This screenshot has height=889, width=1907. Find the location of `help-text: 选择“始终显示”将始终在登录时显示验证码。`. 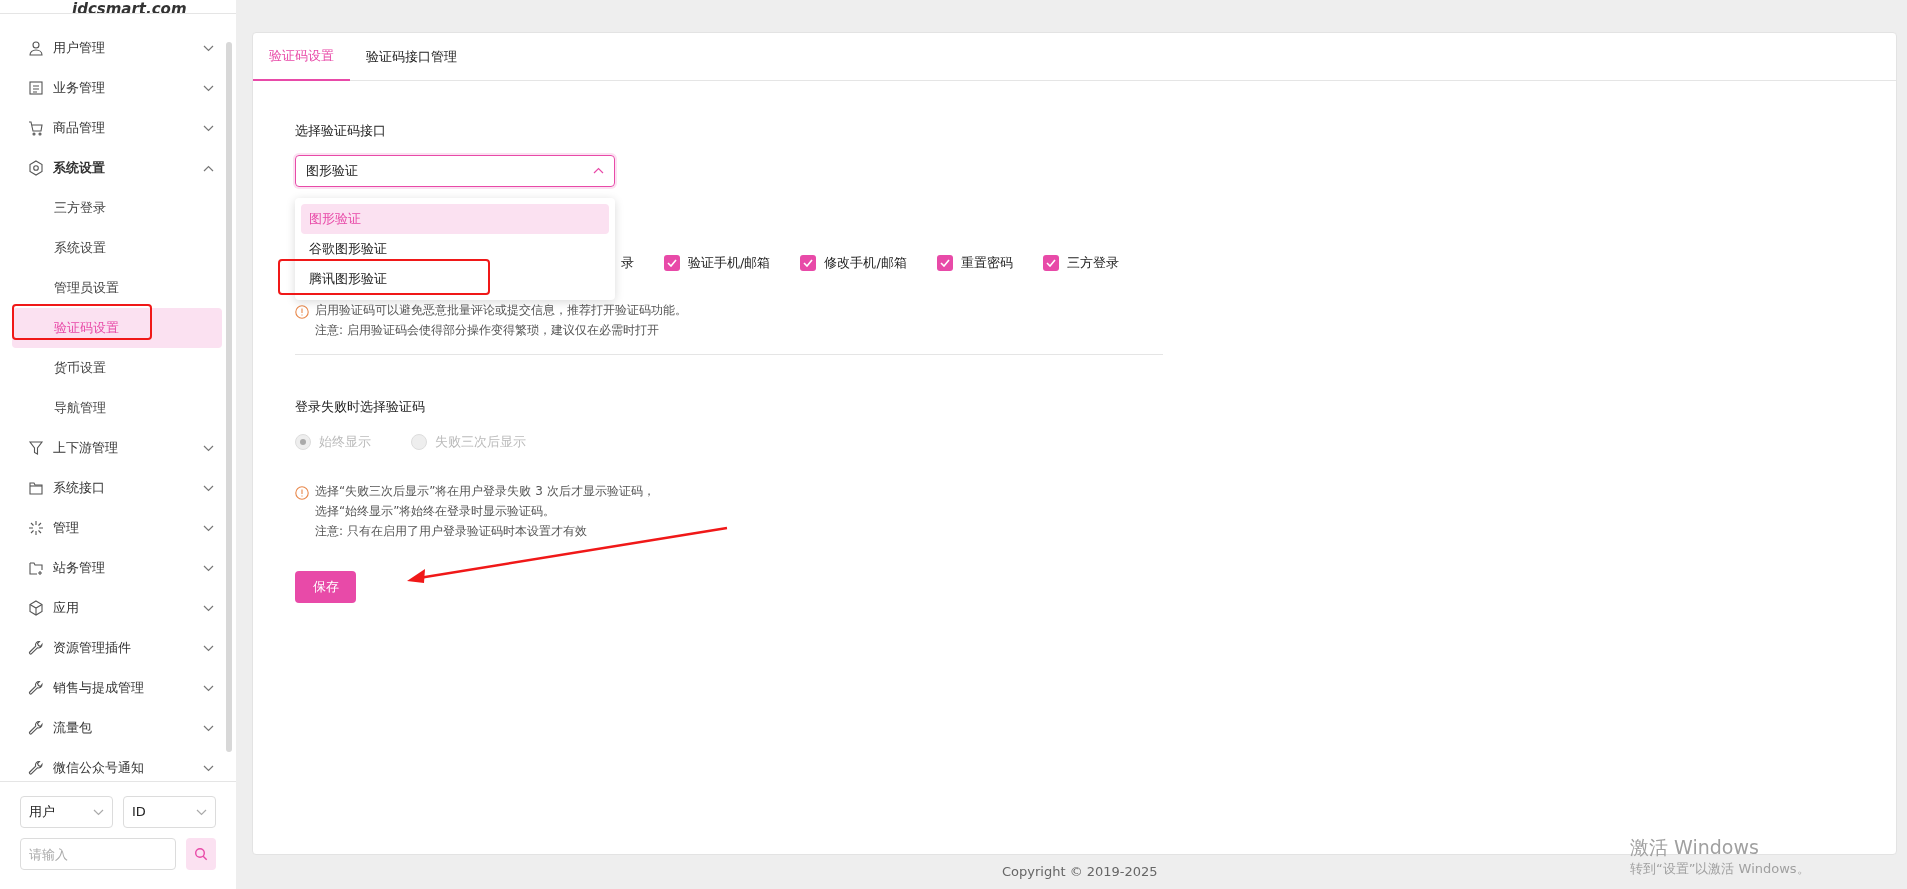

help-text: 选择“始终显示”将始终在登录时显示验证码。 is located at coordinates (436, 511).